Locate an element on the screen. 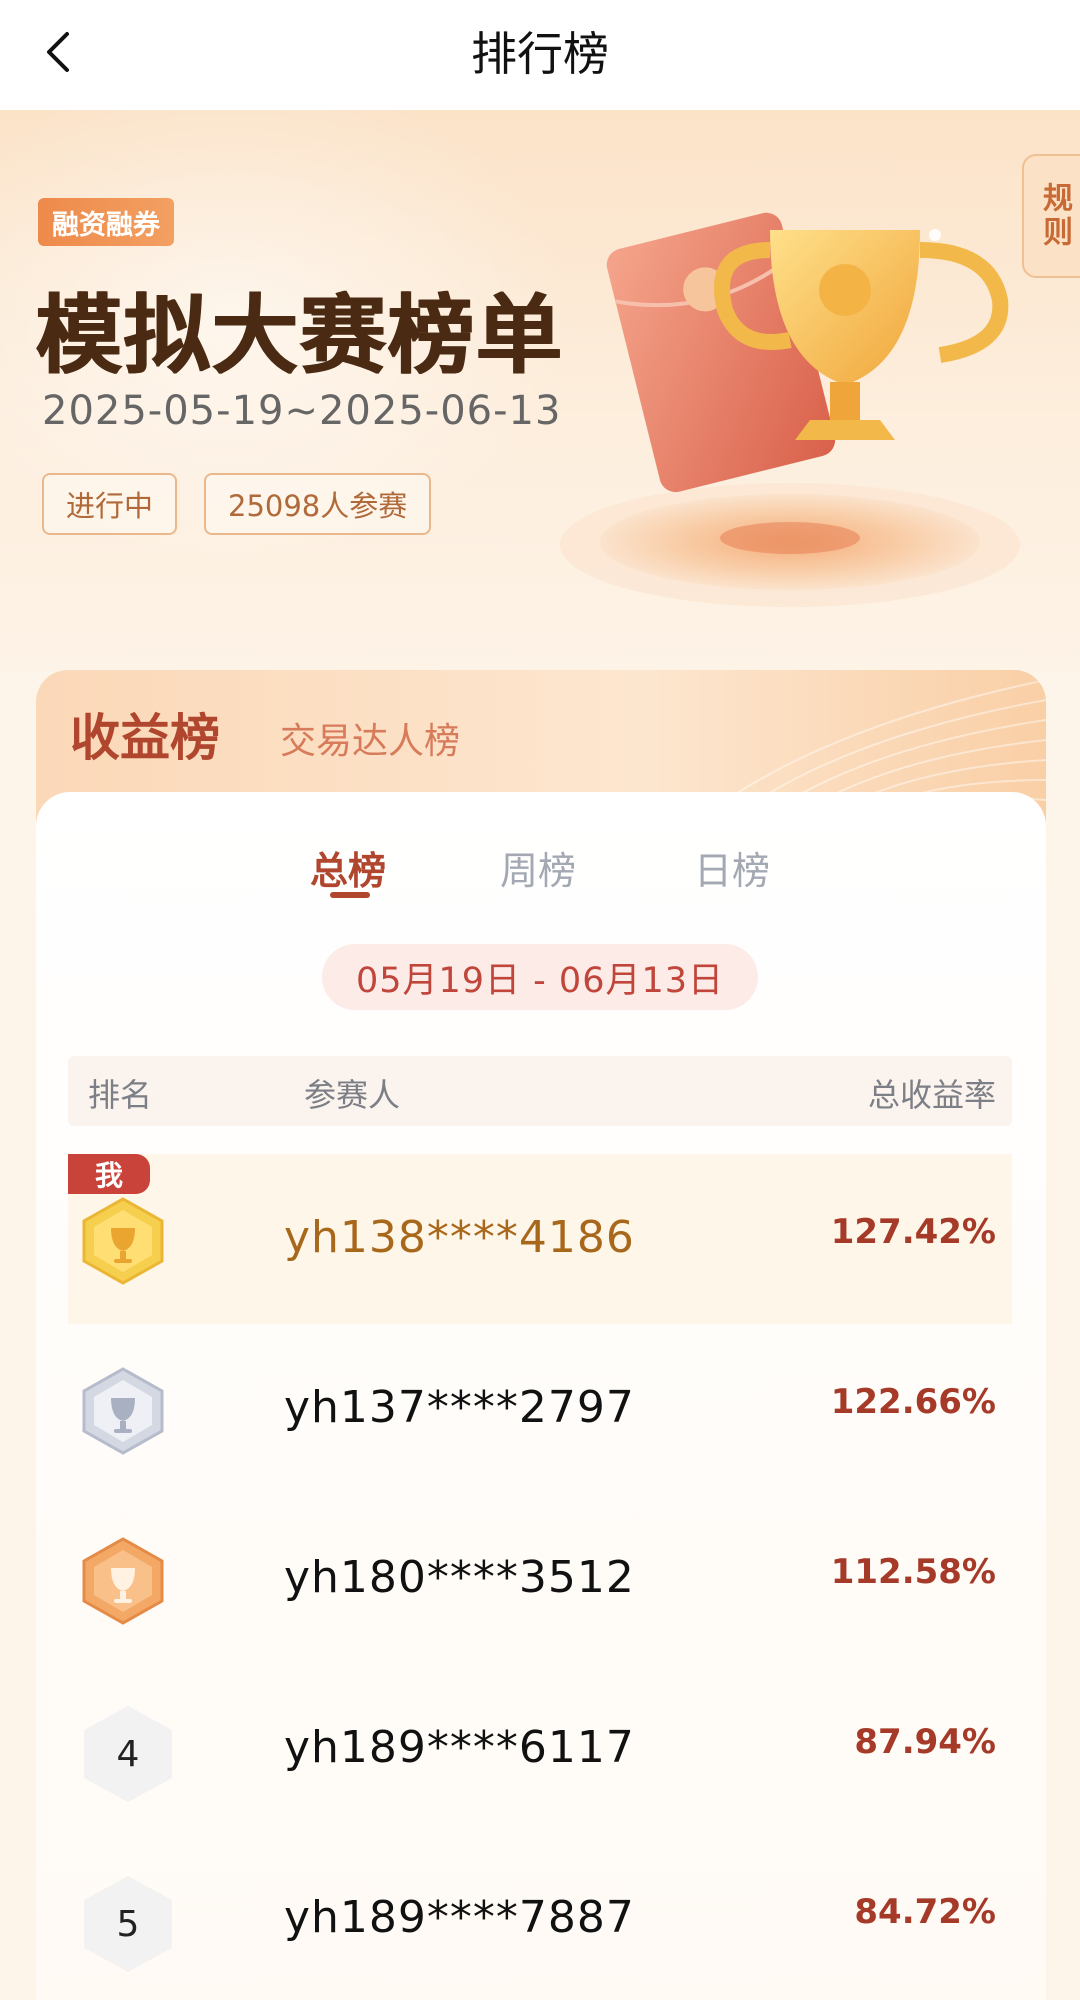 The height and width of the screenshot is (2000, 1080). participant-name: yh137****2797 is located at coordinates (459, 1407).